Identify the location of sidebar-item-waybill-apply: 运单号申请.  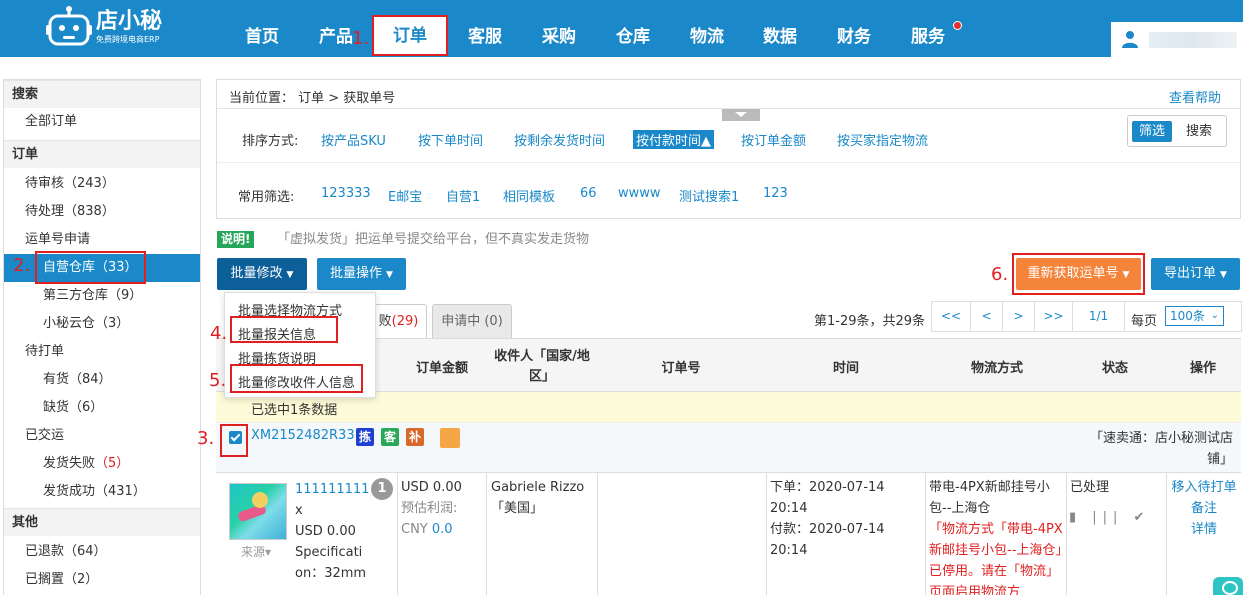
(102, 240).